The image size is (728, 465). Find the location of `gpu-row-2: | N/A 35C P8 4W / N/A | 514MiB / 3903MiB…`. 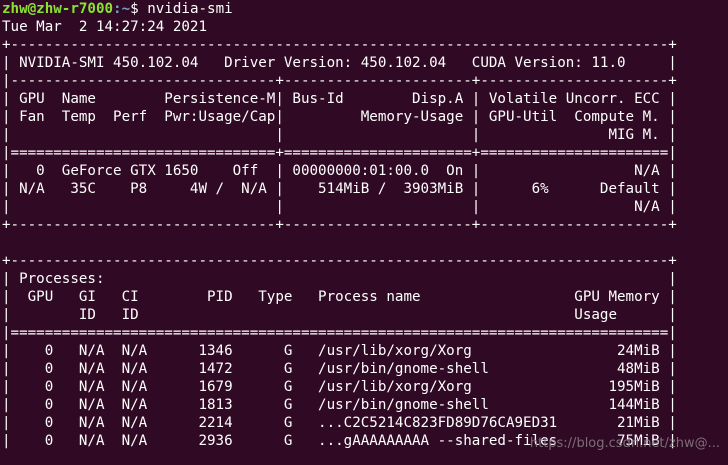

gpu-row-2: | N/A 35C P8 4W / N/A | 514MiB / 3903MiB… is located at coordinates (339, 189).